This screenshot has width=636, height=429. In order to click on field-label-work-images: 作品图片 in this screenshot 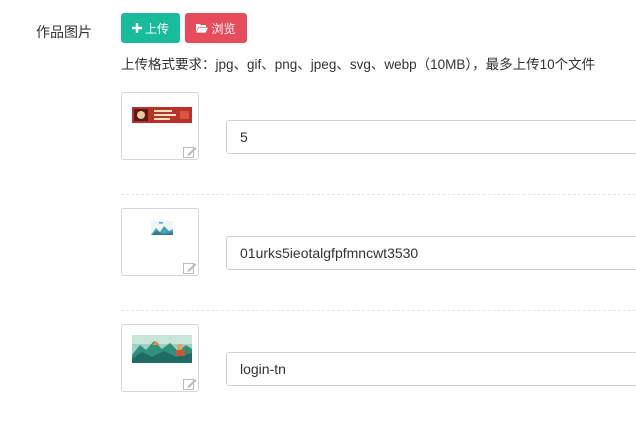, I will do `click(64, 32)`.